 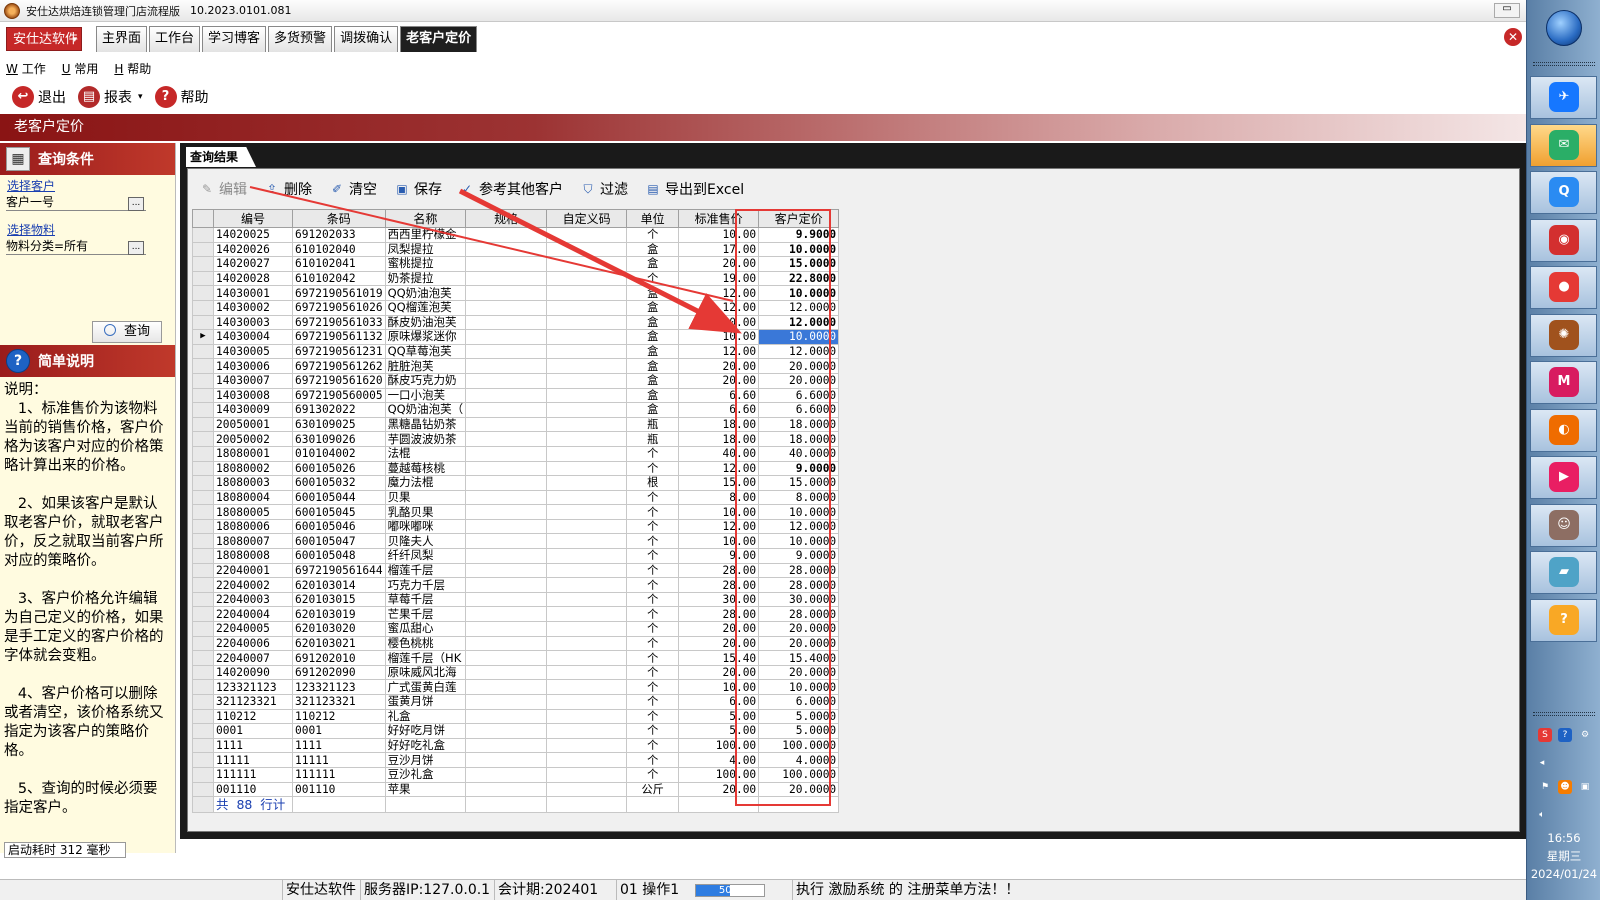 What do you see at coordinates (39, 97) in the screenshot?
I see `exit-button: ↩ 退出` at bounding box center [39, 97].